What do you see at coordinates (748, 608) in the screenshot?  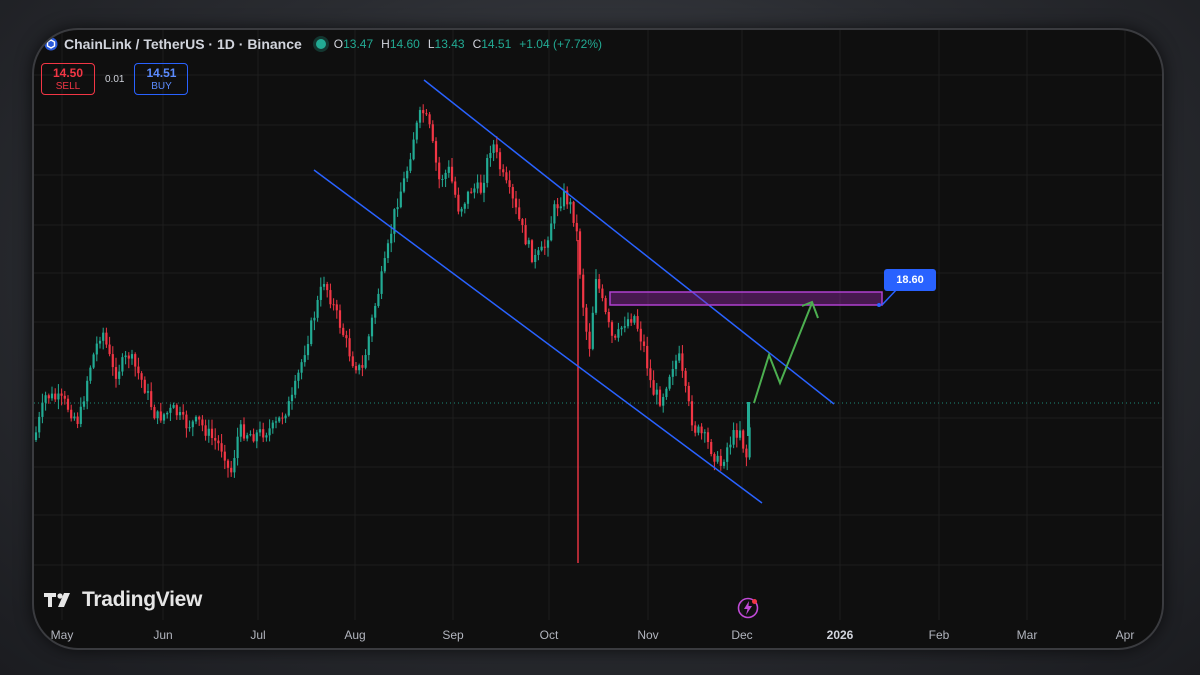 I see `lightning-icon` at bounding box center [748, 608].